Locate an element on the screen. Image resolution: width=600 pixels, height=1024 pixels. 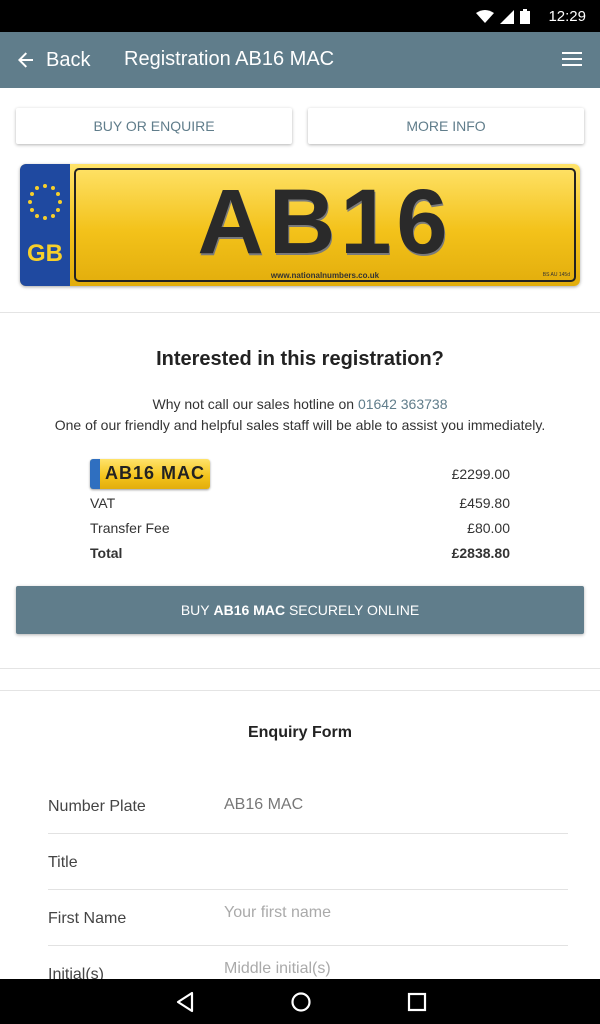
plate-standard-code: BS AU 145d is located at coordinates (556, 275).